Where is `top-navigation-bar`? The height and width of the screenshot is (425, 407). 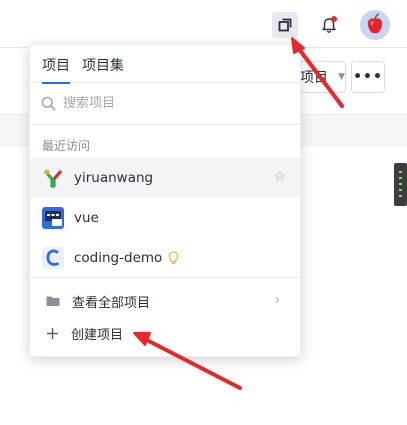 top-navigation-bar is located at coordinates (203, 24).